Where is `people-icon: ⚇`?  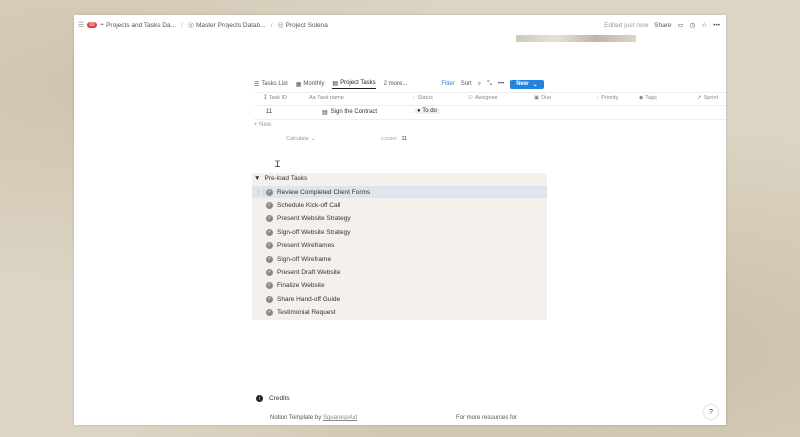 people-icon: ⚇ is located at coordinates (470, 98).